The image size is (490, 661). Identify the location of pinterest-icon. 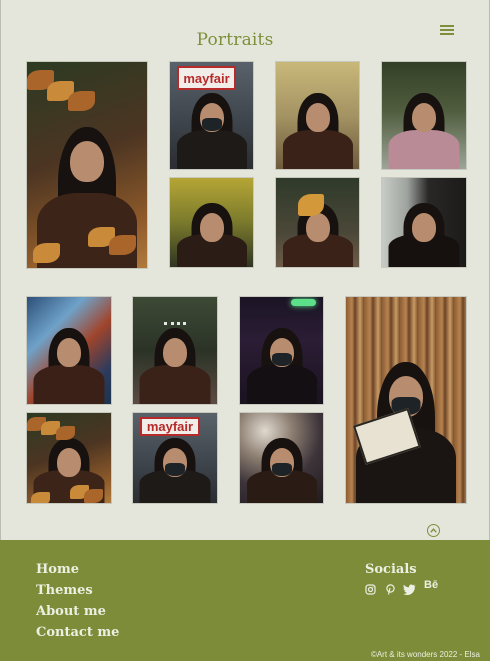
(390, 589).